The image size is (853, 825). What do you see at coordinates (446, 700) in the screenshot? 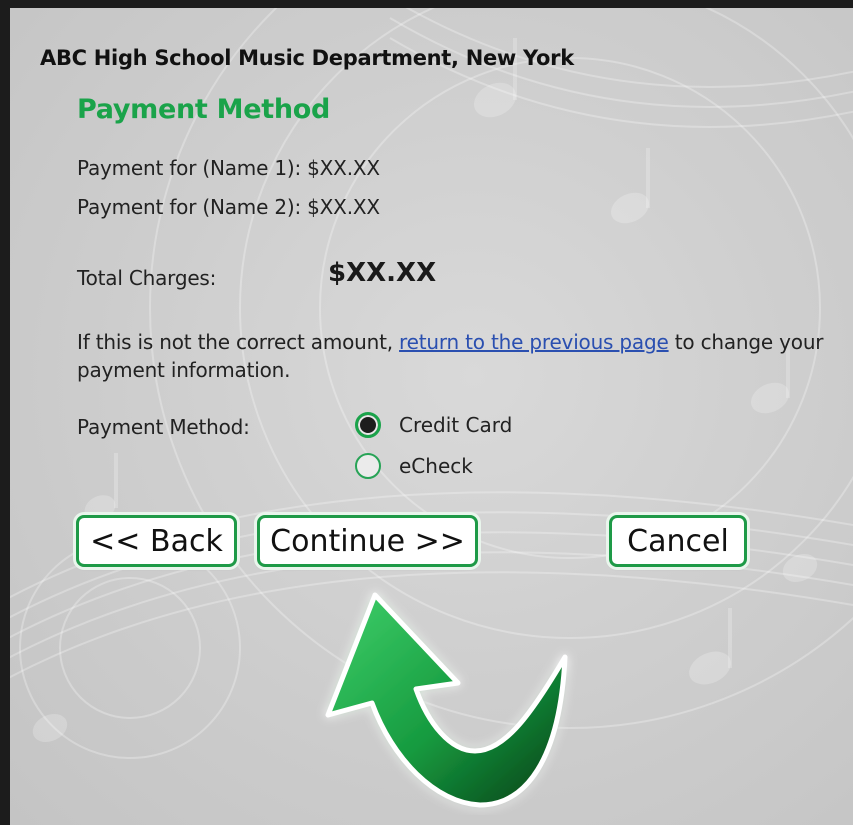
I see `curved-arrow-up-icon` at bounding box center [446, 700].